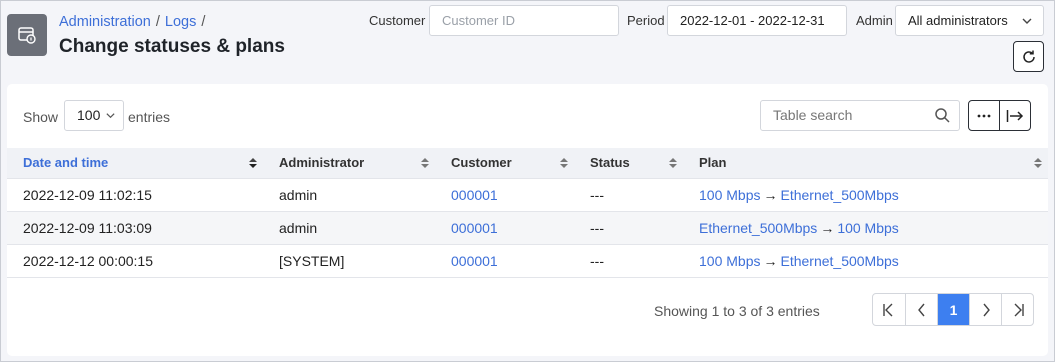 This screenshot has width=1055, height=362. I want to click on first-page-icon, so click(888, 309).